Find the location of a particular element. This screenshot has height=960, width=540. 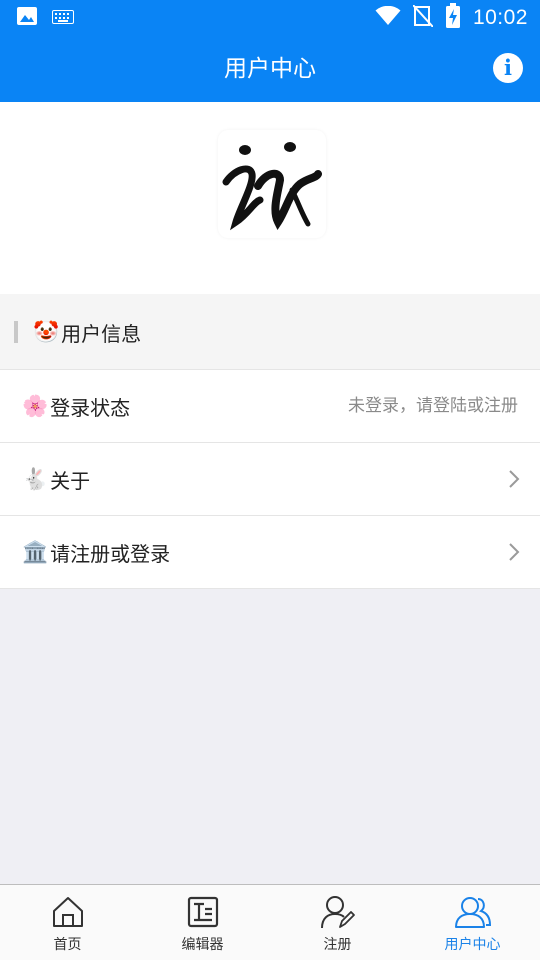

tab-register-label: 注册 is located at coordinates (337, 945).